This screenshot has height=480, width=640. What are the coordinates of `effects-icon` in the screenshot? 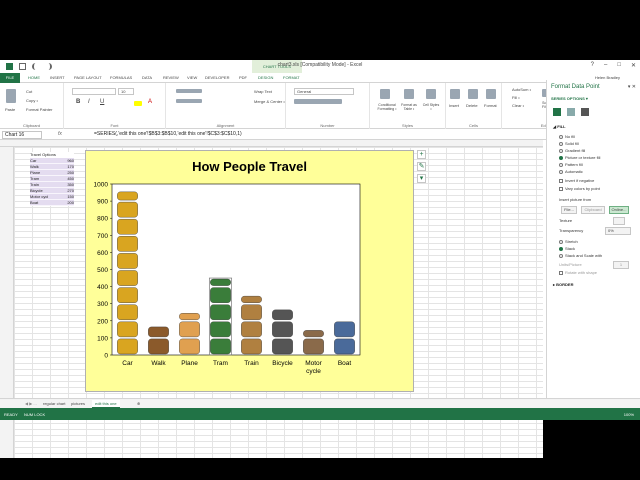 It's located at (571, 112).